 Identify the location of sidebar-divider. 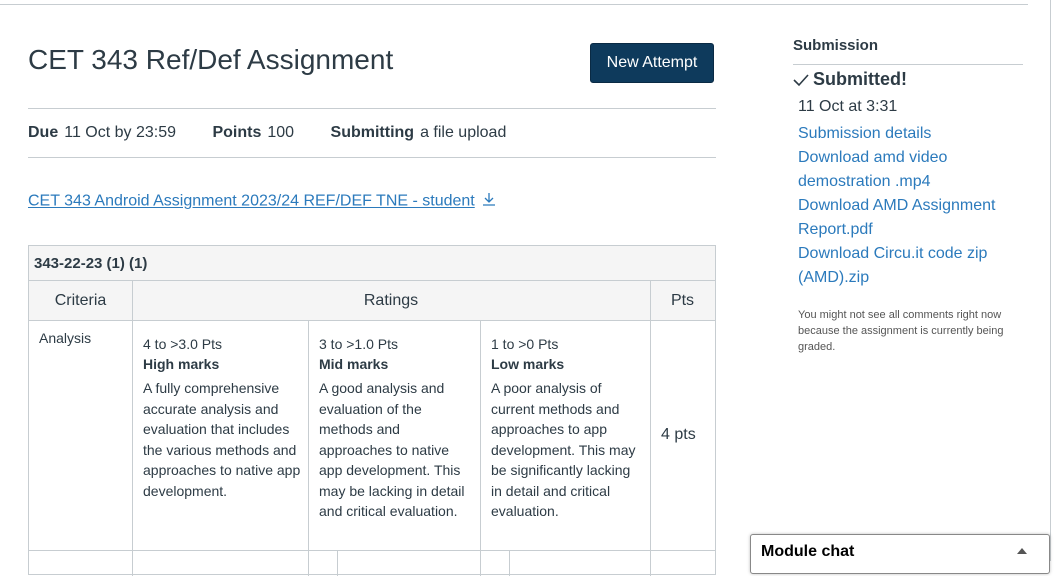
(908, 64).